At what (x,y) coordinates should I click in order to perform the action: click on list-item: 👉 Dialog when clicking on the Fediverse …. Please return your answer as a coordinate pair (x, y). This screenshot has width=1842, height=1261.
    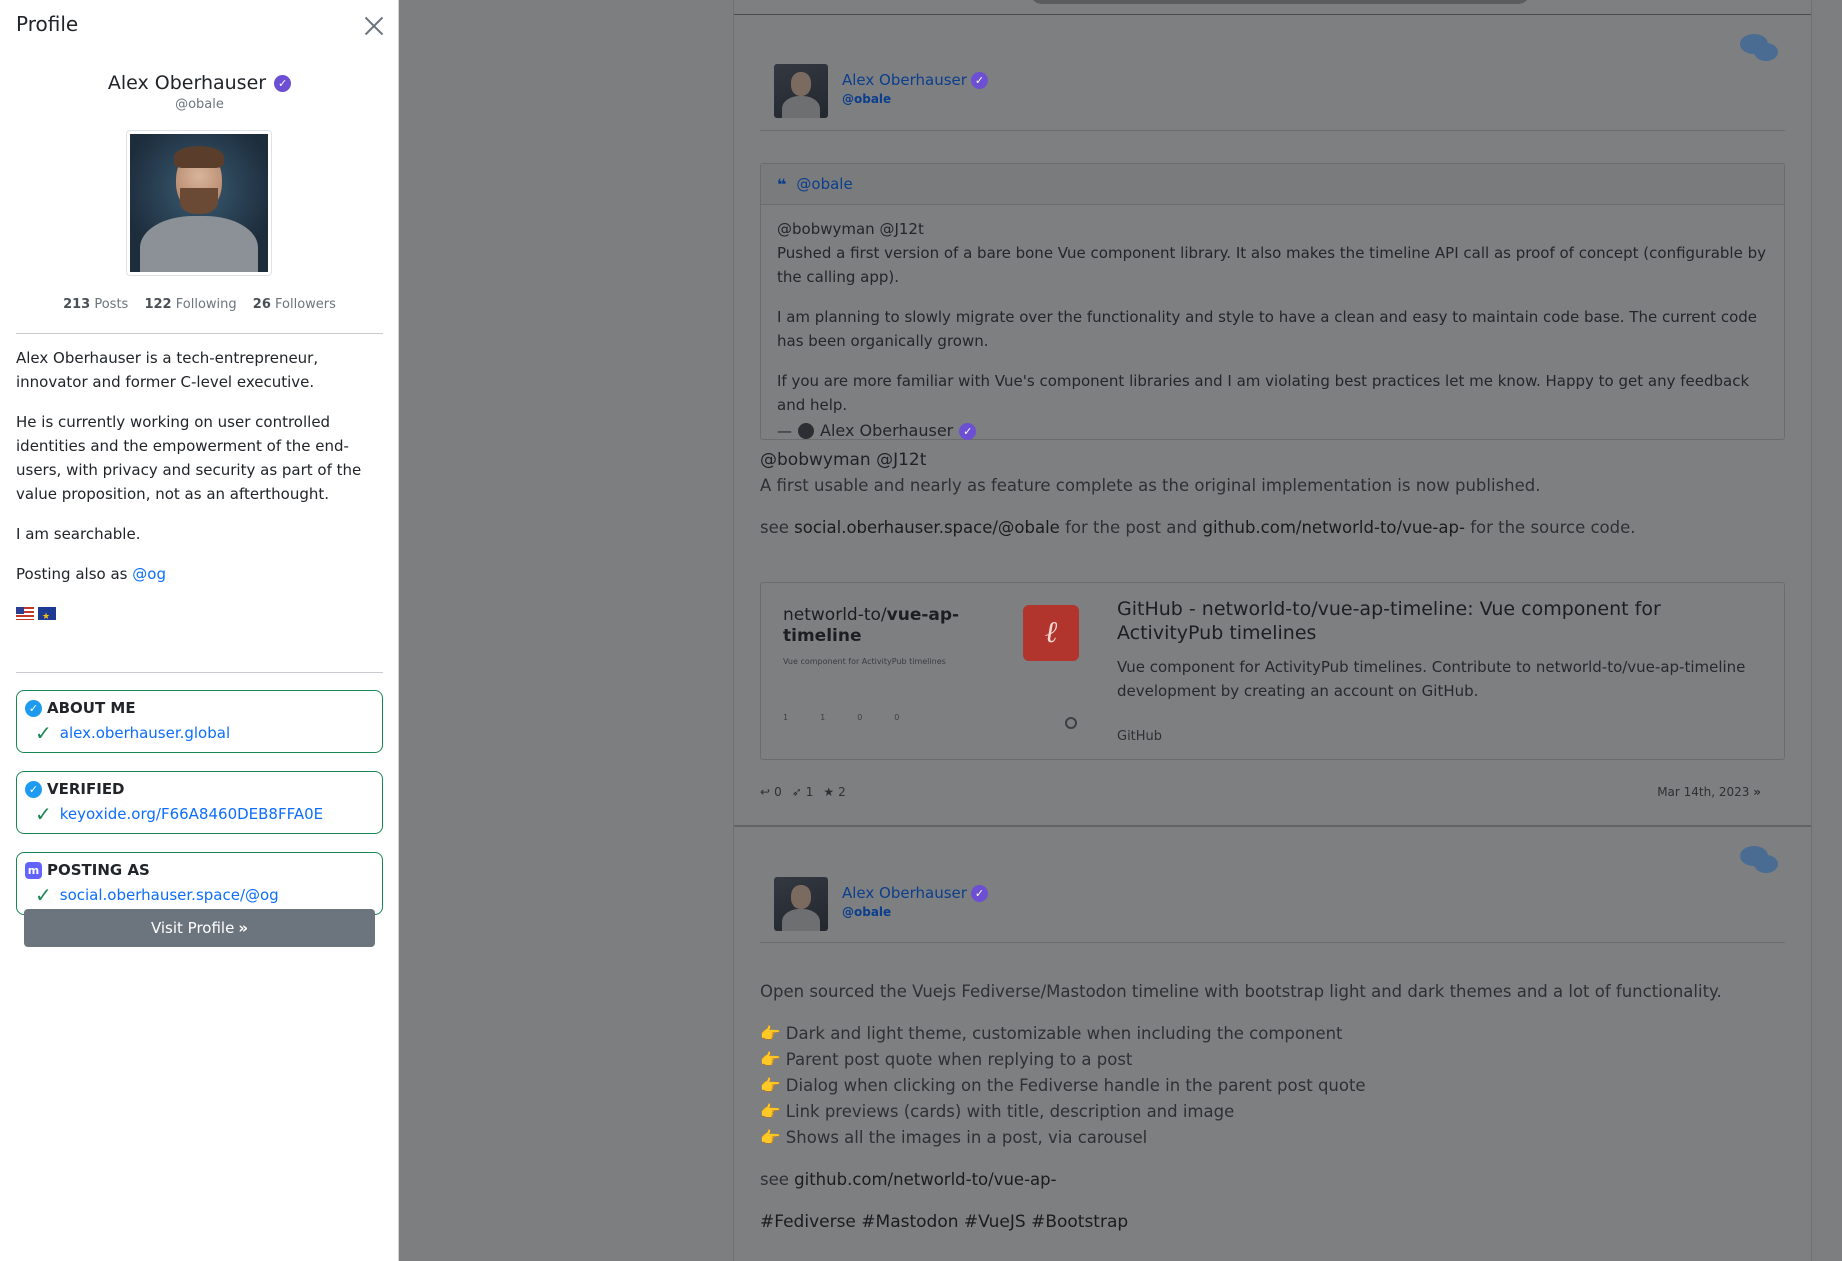
    Looking at the image, I should click on (1272, 1086).